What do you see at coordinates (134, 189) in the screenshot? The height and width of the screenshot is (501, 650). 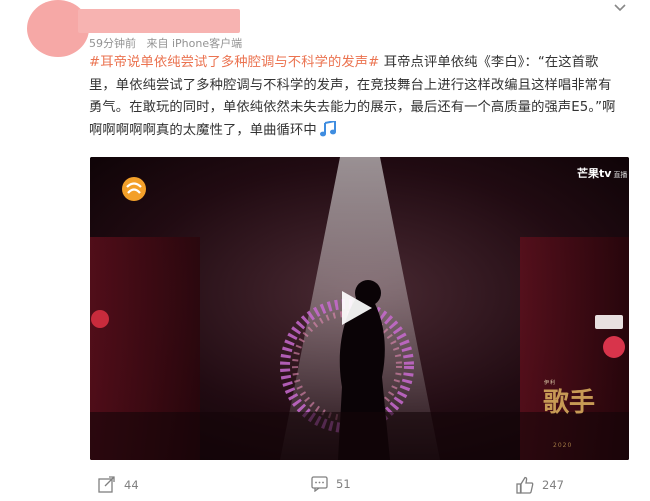 I see `channel-logo-icon` at bounding box center [134, 189].